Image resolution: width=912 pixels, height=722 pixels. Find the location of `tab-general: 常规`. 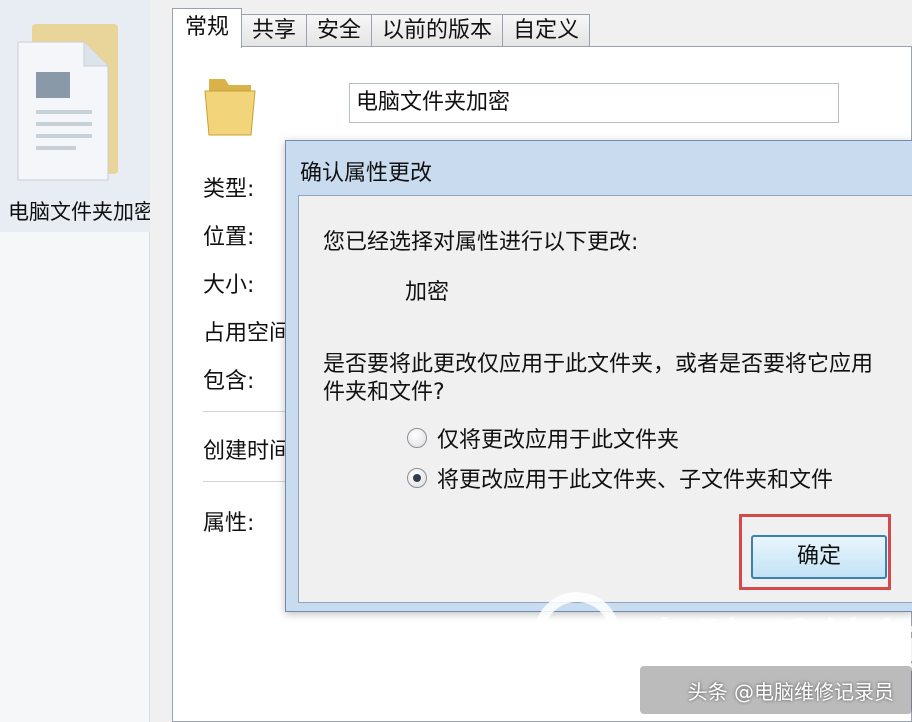

tab-general: 常规 is located at coordinates (207, 28).